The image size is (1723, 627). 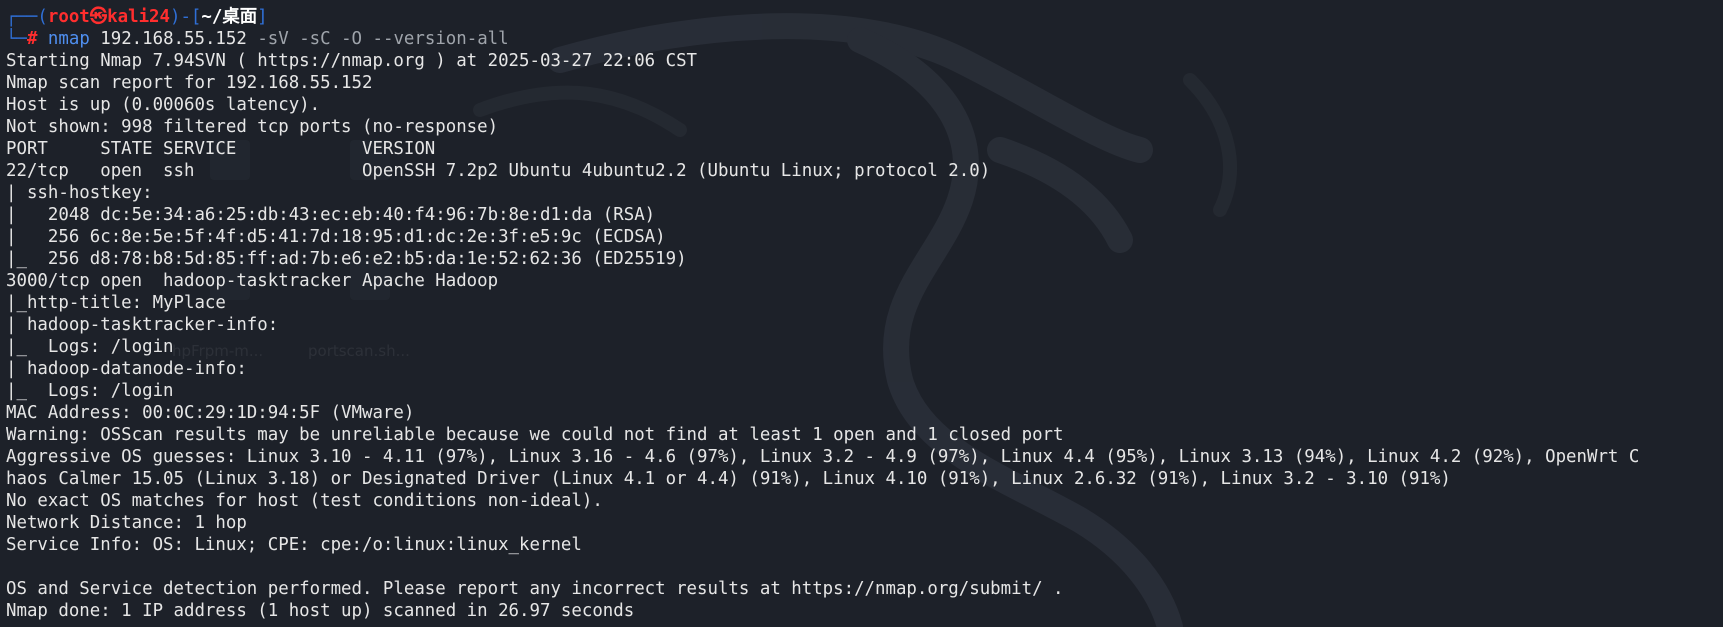 I want to click on command-name: nmap, so click(x=68, y=39).